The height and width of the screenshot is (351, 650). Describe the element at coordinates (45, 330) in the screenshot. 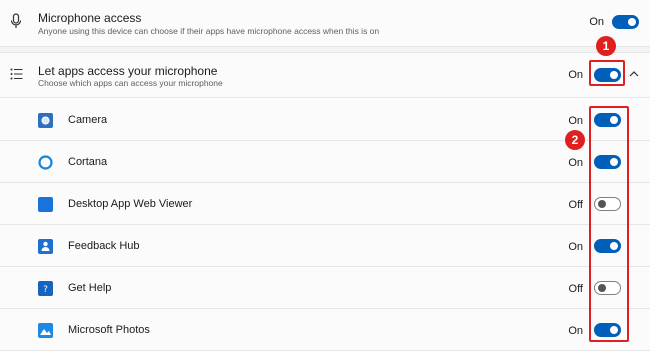

I see `photos-app-icon` at that location.